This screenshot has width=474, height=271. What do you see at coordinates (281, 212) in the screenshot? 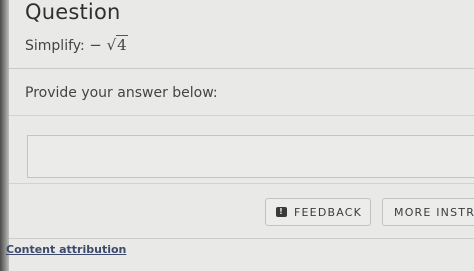
I see `feedback-icon: !` at bounding box center [281, 212].